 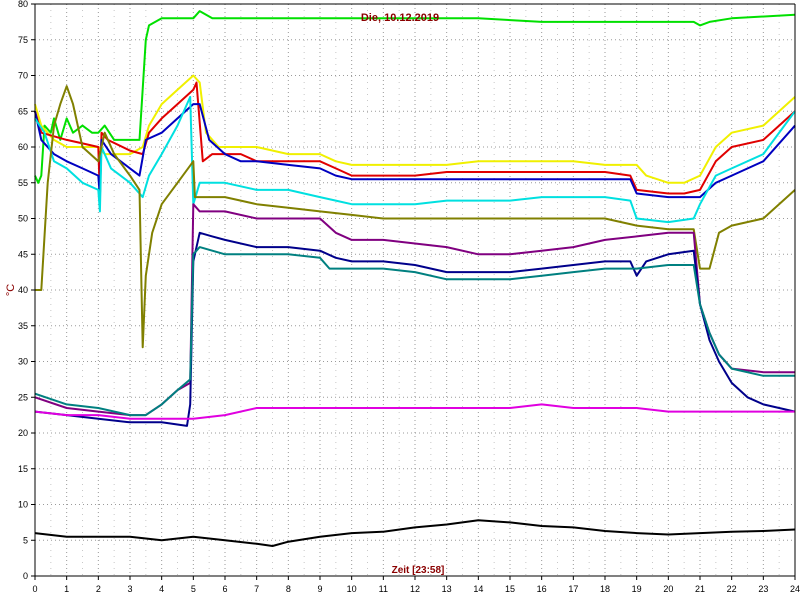 I want to click on y-tick-label: 0, so click(x=25, y=576).